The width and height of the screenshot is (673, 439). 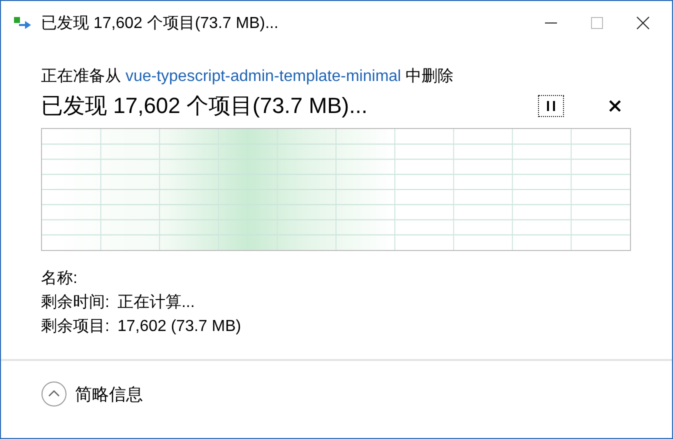 What do you see at coordinates (92, 394) in the screenshot?
I see `details-toggle: 简略信息` at bounding box center [92, 394].